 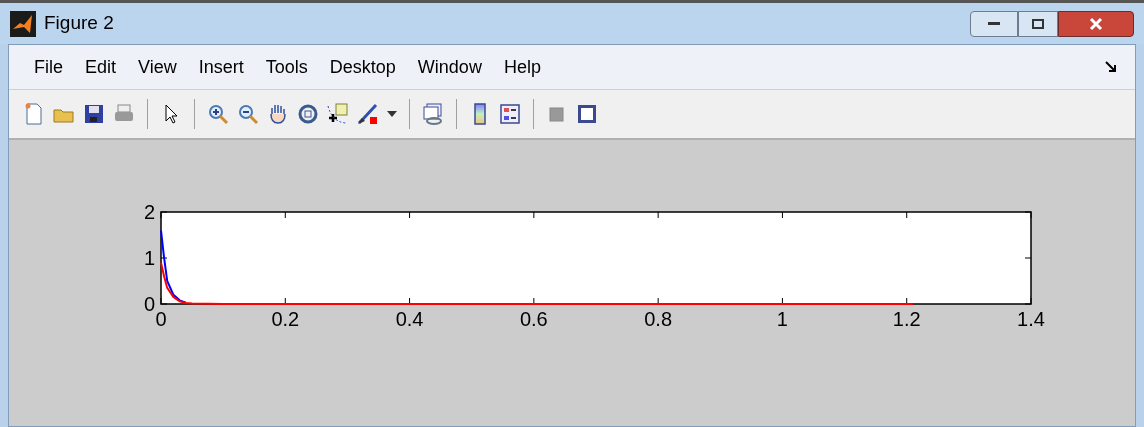 What do you see at coordinates (79, 23) in the screenshot?
I see `window-title: Figure 2` at bounding box center [79, 23].